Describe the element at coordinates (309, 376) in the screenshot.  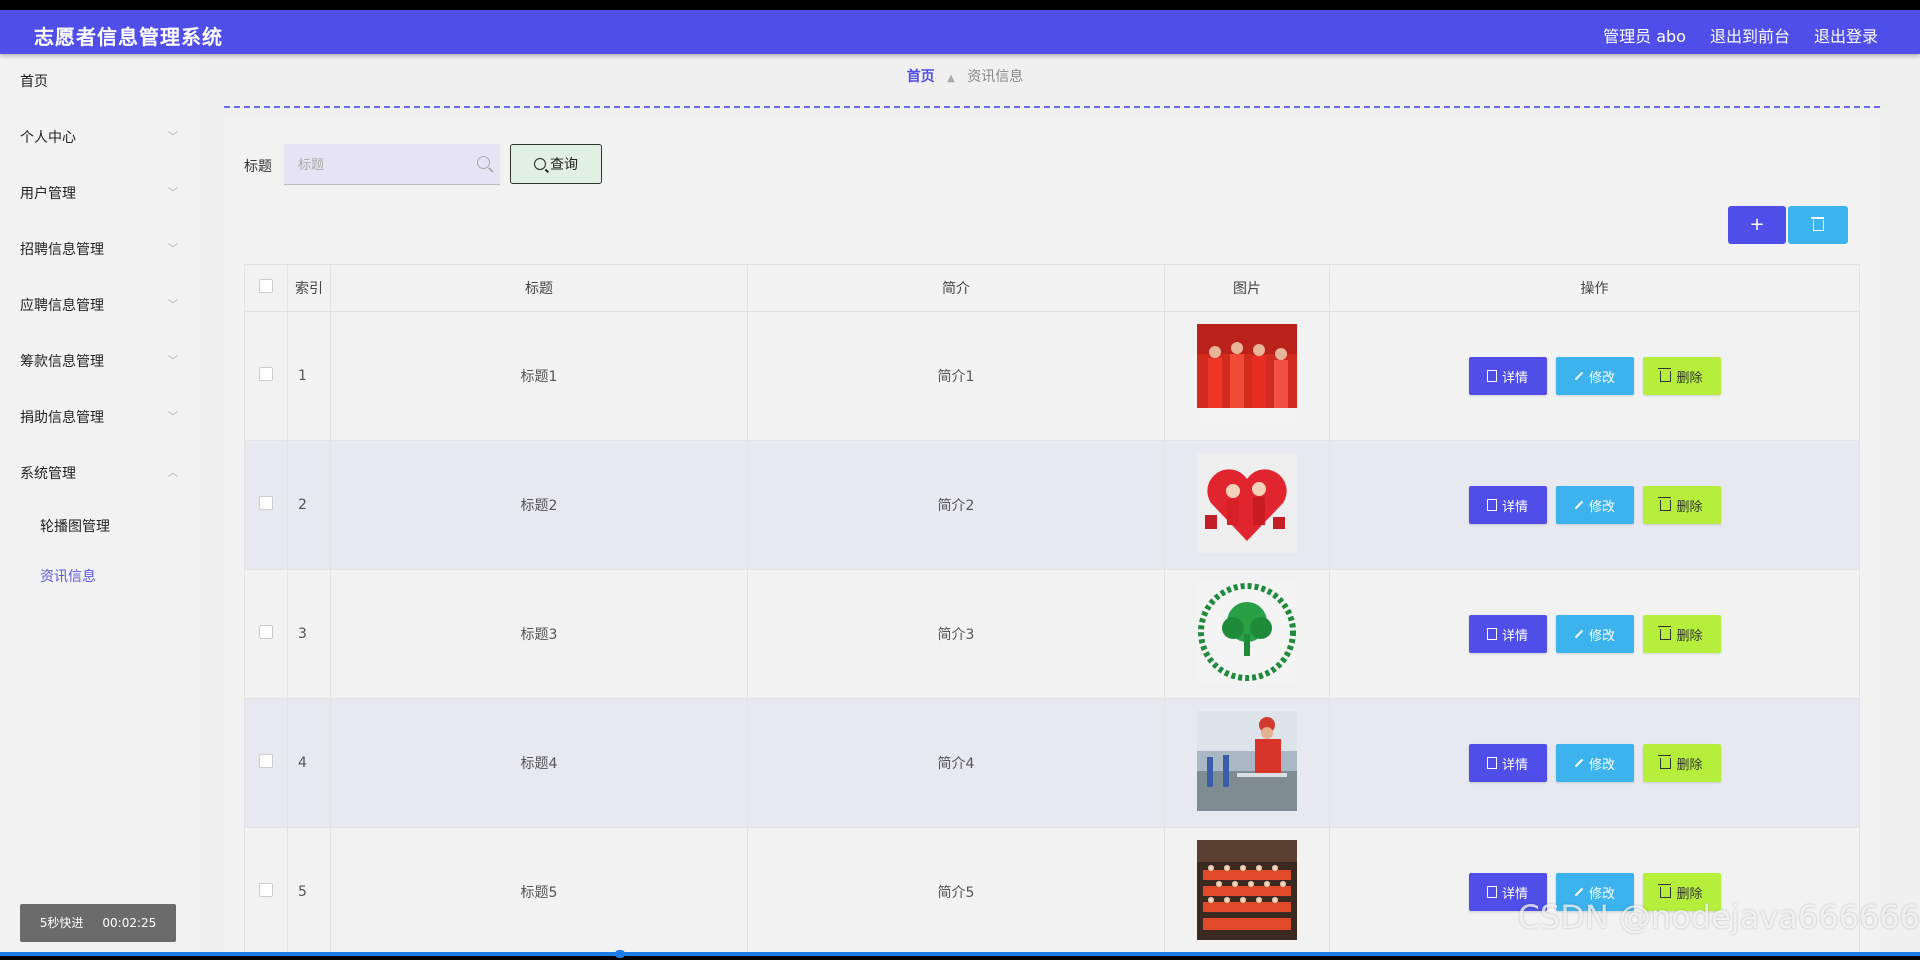
I see `row-index: 1` at that location.